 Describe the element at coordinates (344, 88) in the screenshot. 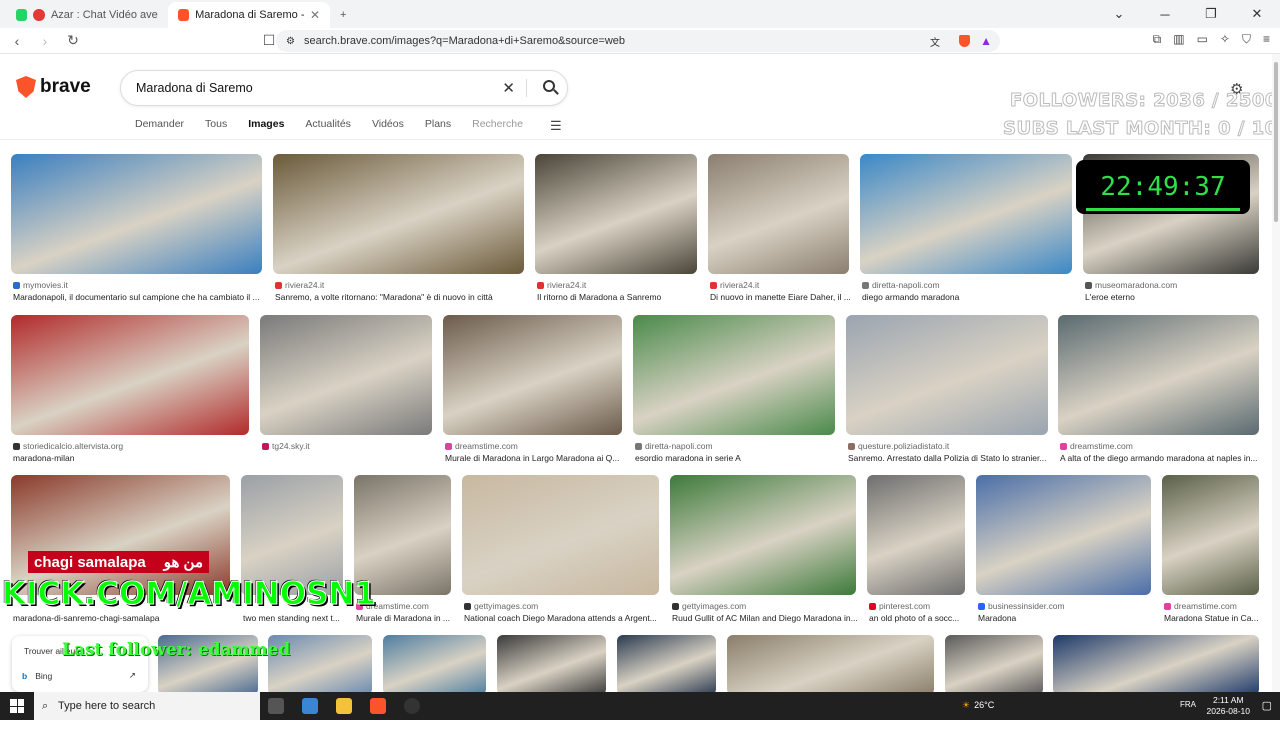

I see `search-box: Maradona di Saremo ✕` at that location.